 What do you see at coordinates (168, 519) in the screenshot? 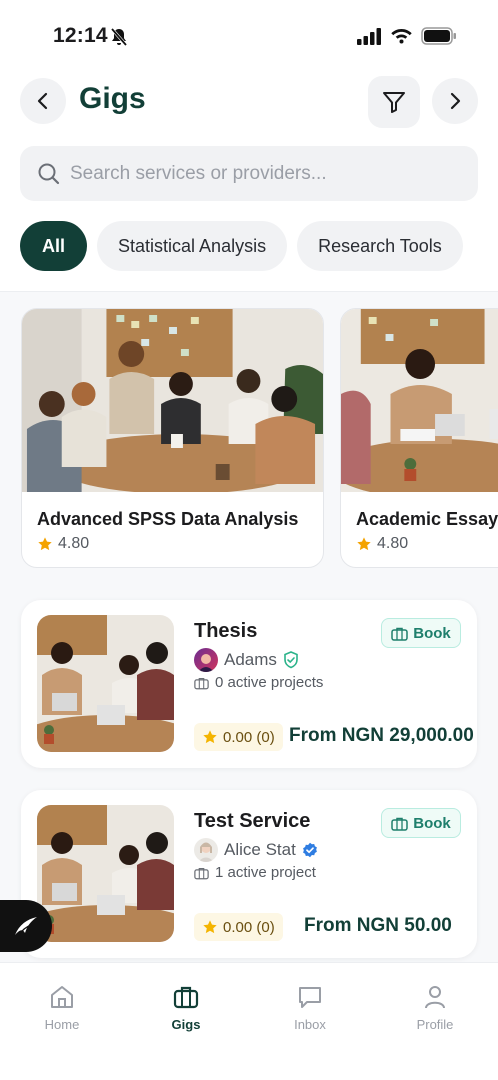
I see `featured-gig-title: Advanced SPSS Data Analysis` at bounding box center [168, 519].